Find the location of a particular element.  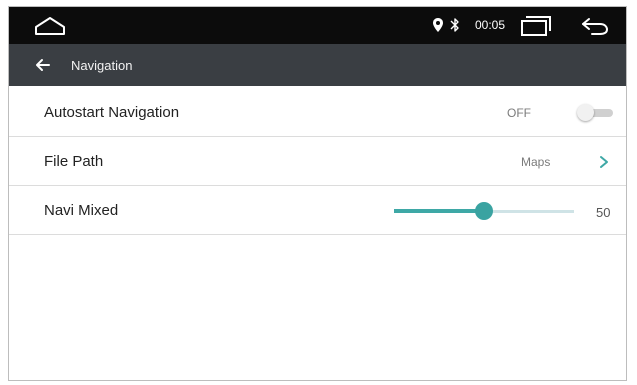

home-icon is located at coordinates (50, 26).